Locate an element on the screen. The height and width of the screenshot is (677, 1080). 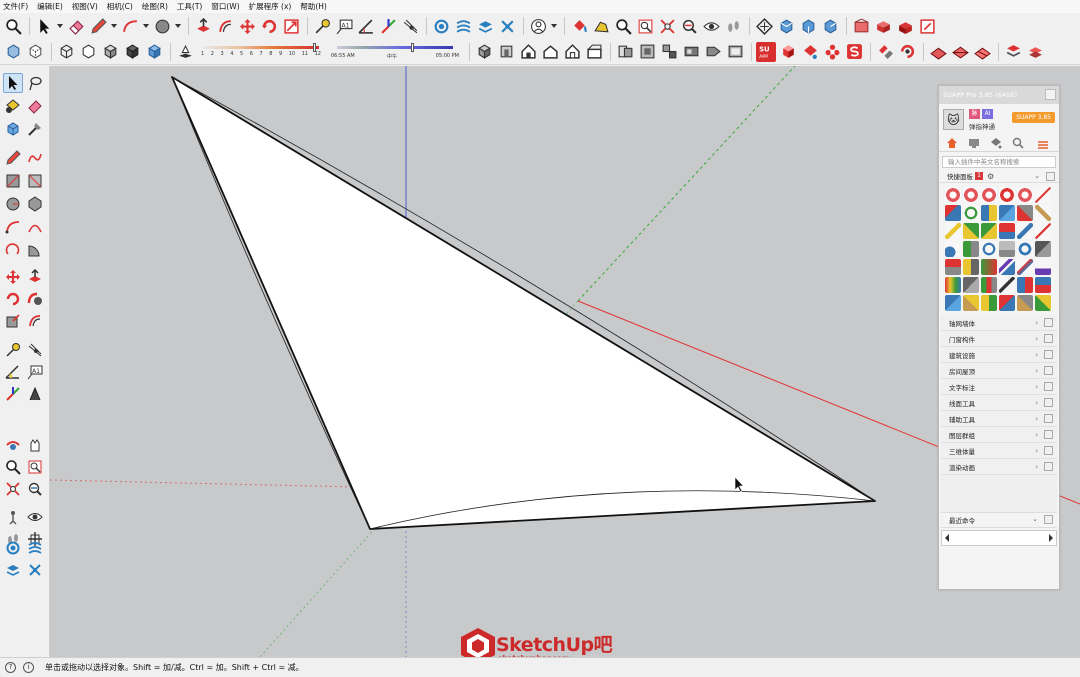
suapp-tool-11-button is located at coordinates (1035, 52).